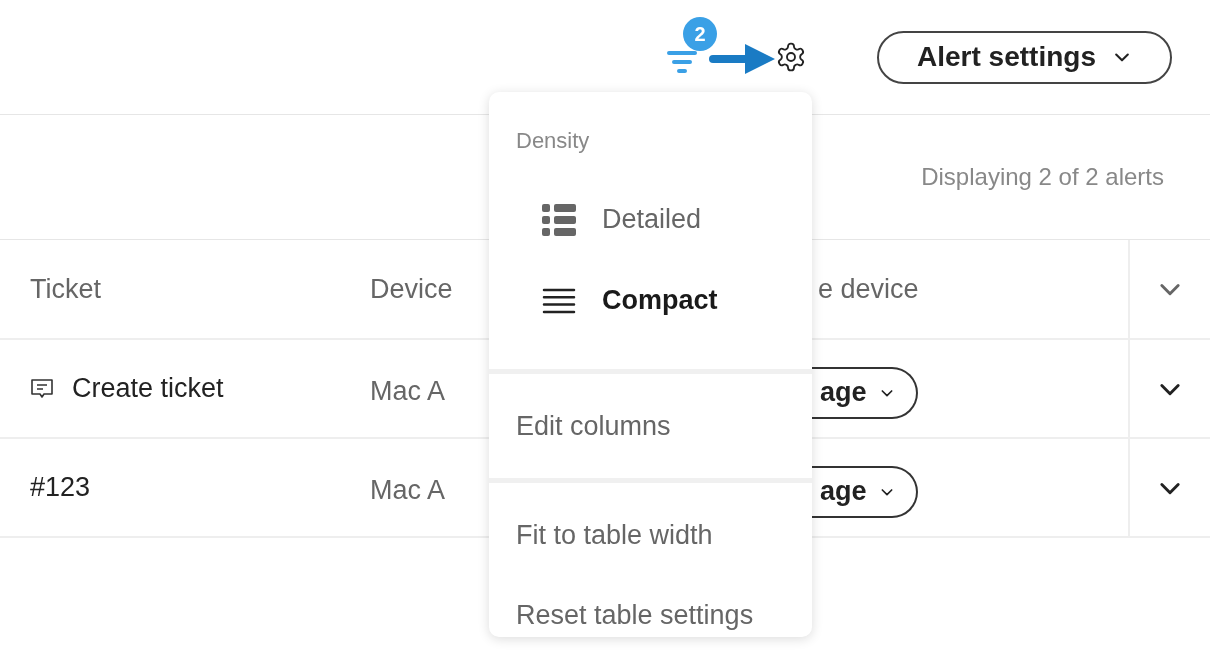 This screenshot has height=654, width=1210. I want to click on alert-count: Displaying 2 of 2 alerts, so click(1042, 177).